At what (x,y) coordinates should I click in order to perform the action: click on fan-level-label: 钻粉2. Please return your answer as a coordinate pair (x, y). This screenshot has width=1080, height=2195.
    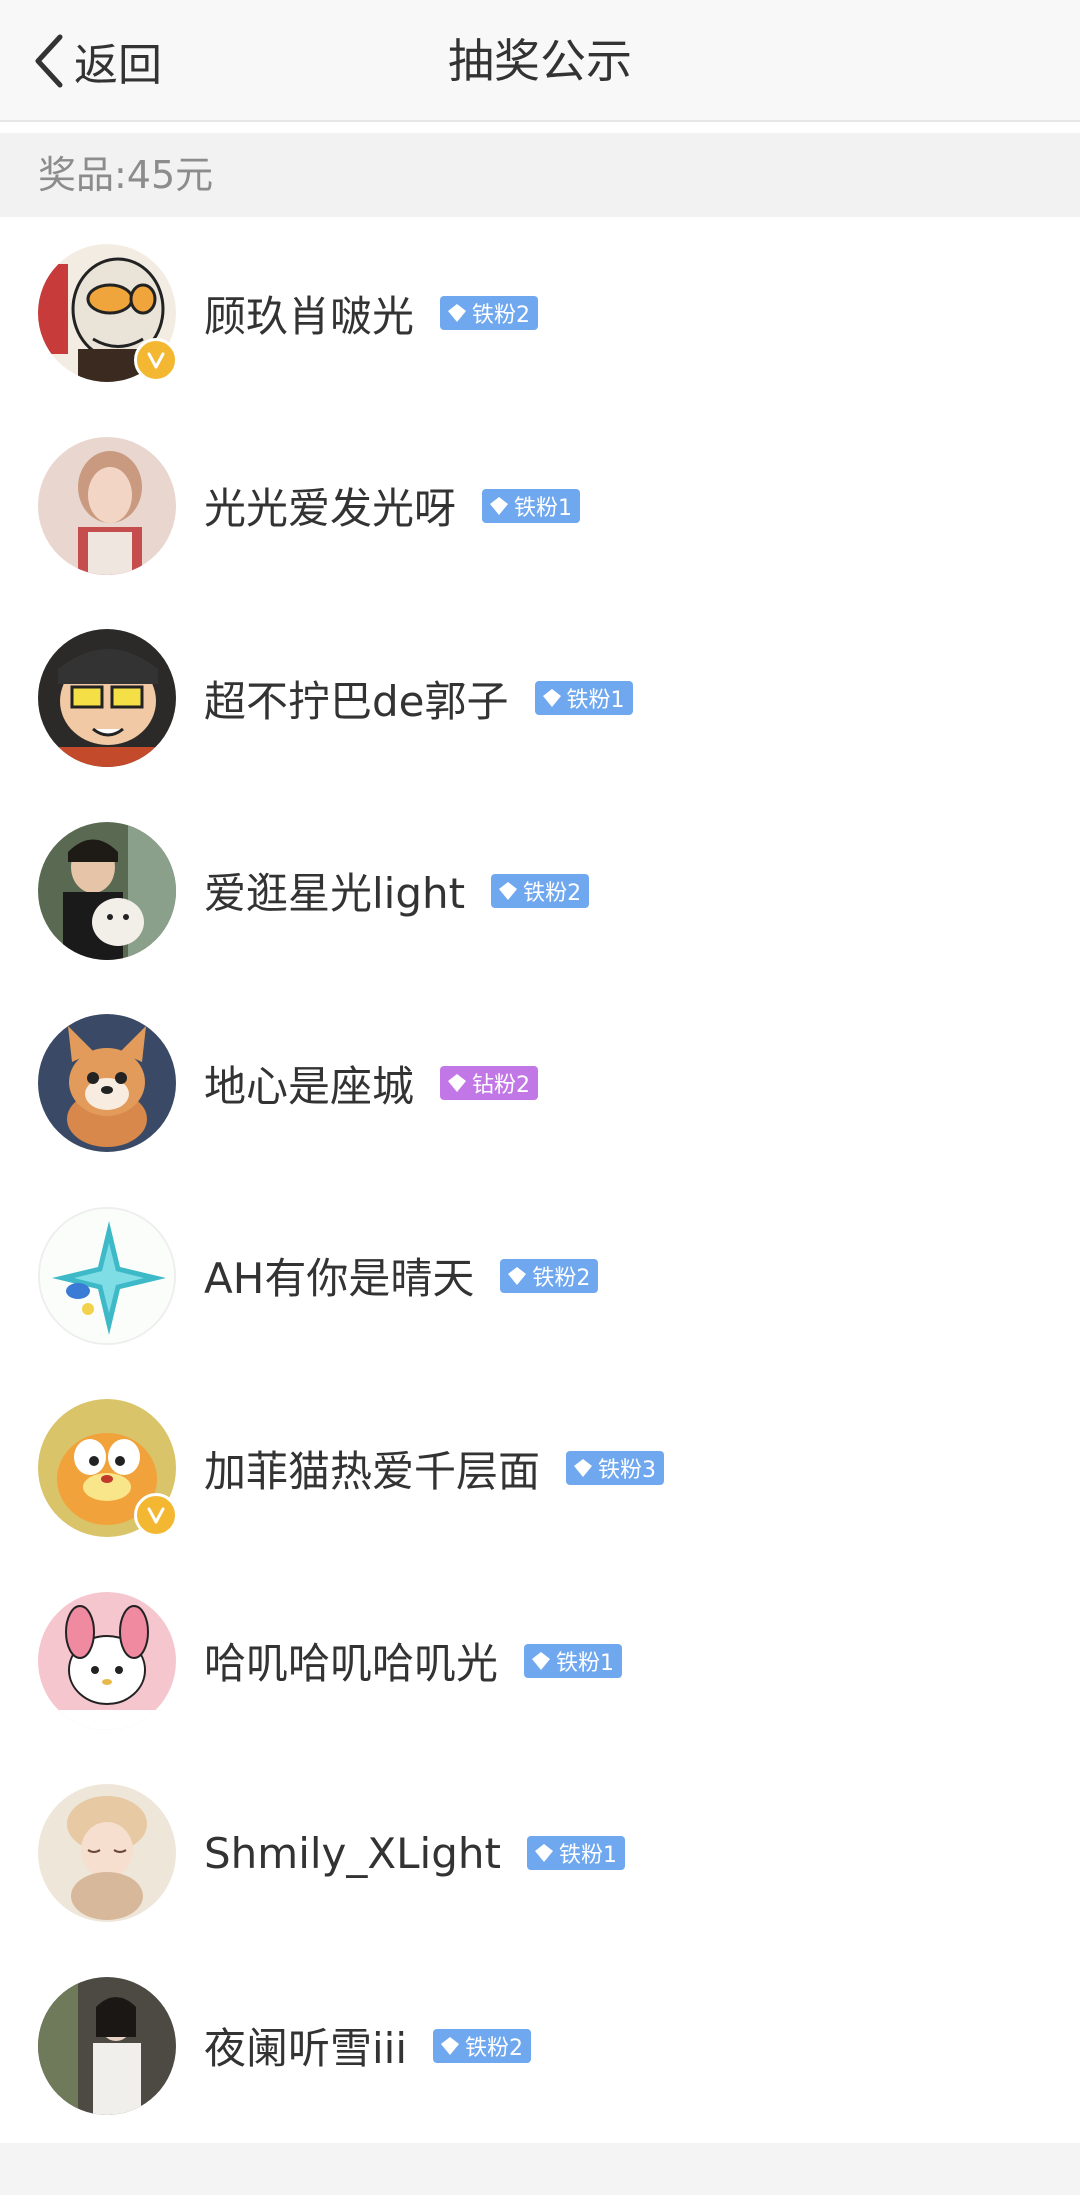
    Looking at the image, I should click on (501, 1086).